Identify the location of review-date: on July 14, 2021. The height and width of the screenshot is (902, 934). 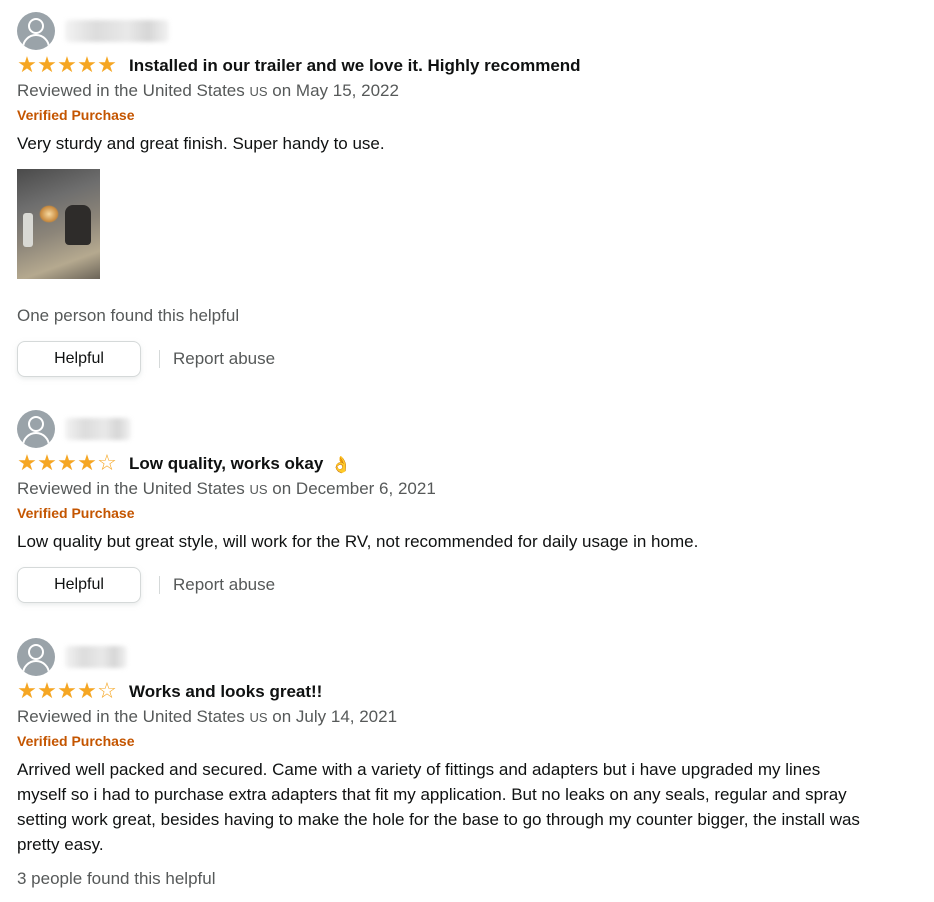
(335, 716).